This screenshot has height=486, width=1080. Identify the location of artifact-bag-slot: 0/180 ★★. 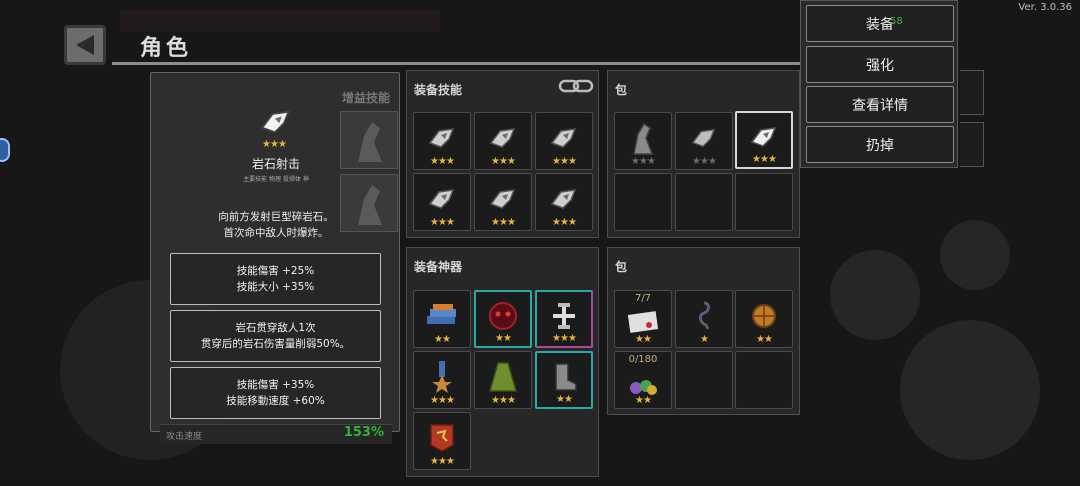
(643, 380).